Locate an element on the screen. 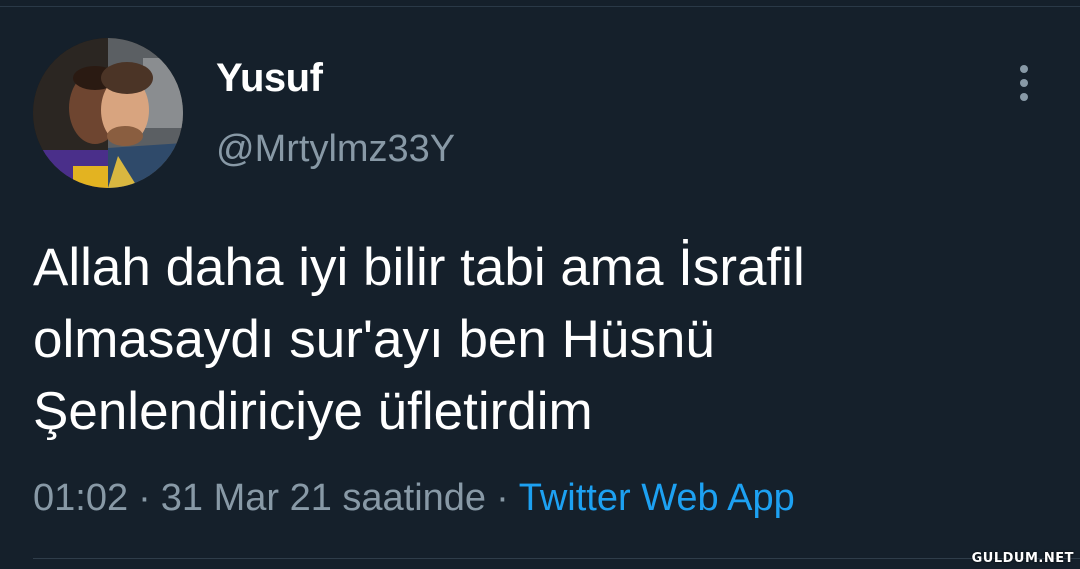 This screenshot has width=1080, height=569. avatar is located at coordinates (108, 113).